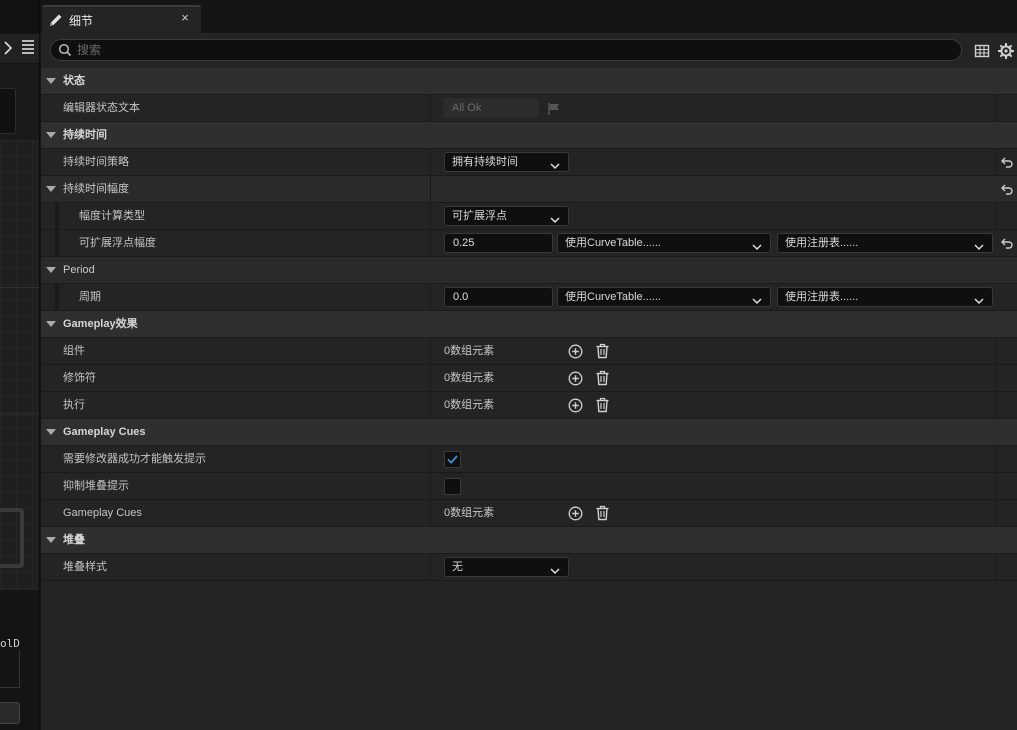 Image resolution: width=1017 pixels, height=730 pixels. What do you see at coordinates (529, 108) in the screenshot?
I see `property-editor-status-text: 编辑器状态文本 All Ok` at bounding box center [529, 108].